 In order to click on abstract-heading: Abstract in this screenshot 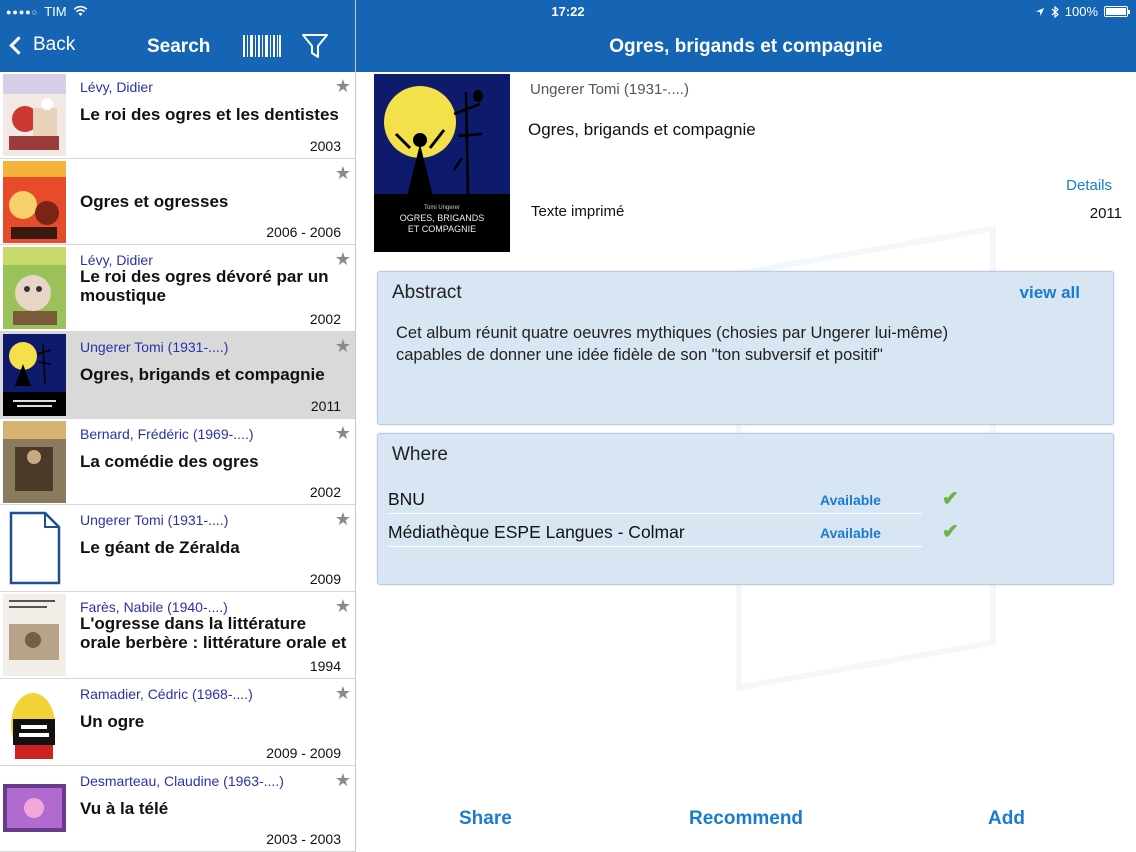, I will do `click(427, 292)`.